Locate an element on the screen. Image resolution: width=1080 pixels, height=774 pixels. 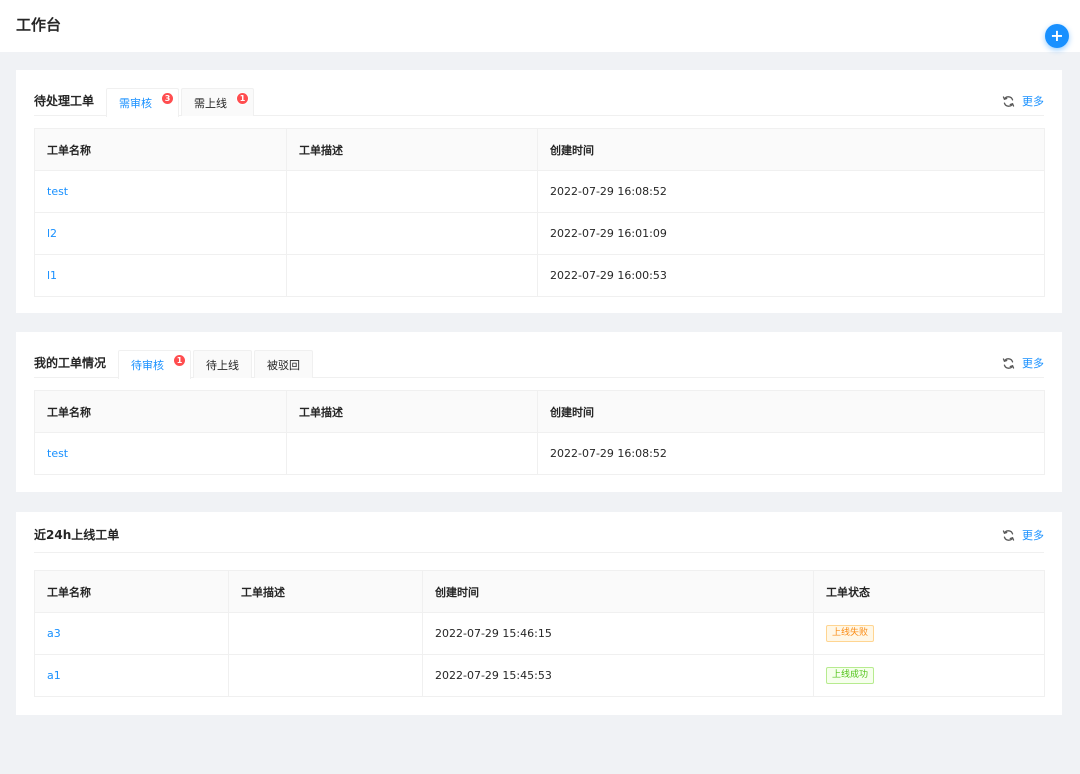
pending-extra: 更多 is located at coordinates (1023, 101).